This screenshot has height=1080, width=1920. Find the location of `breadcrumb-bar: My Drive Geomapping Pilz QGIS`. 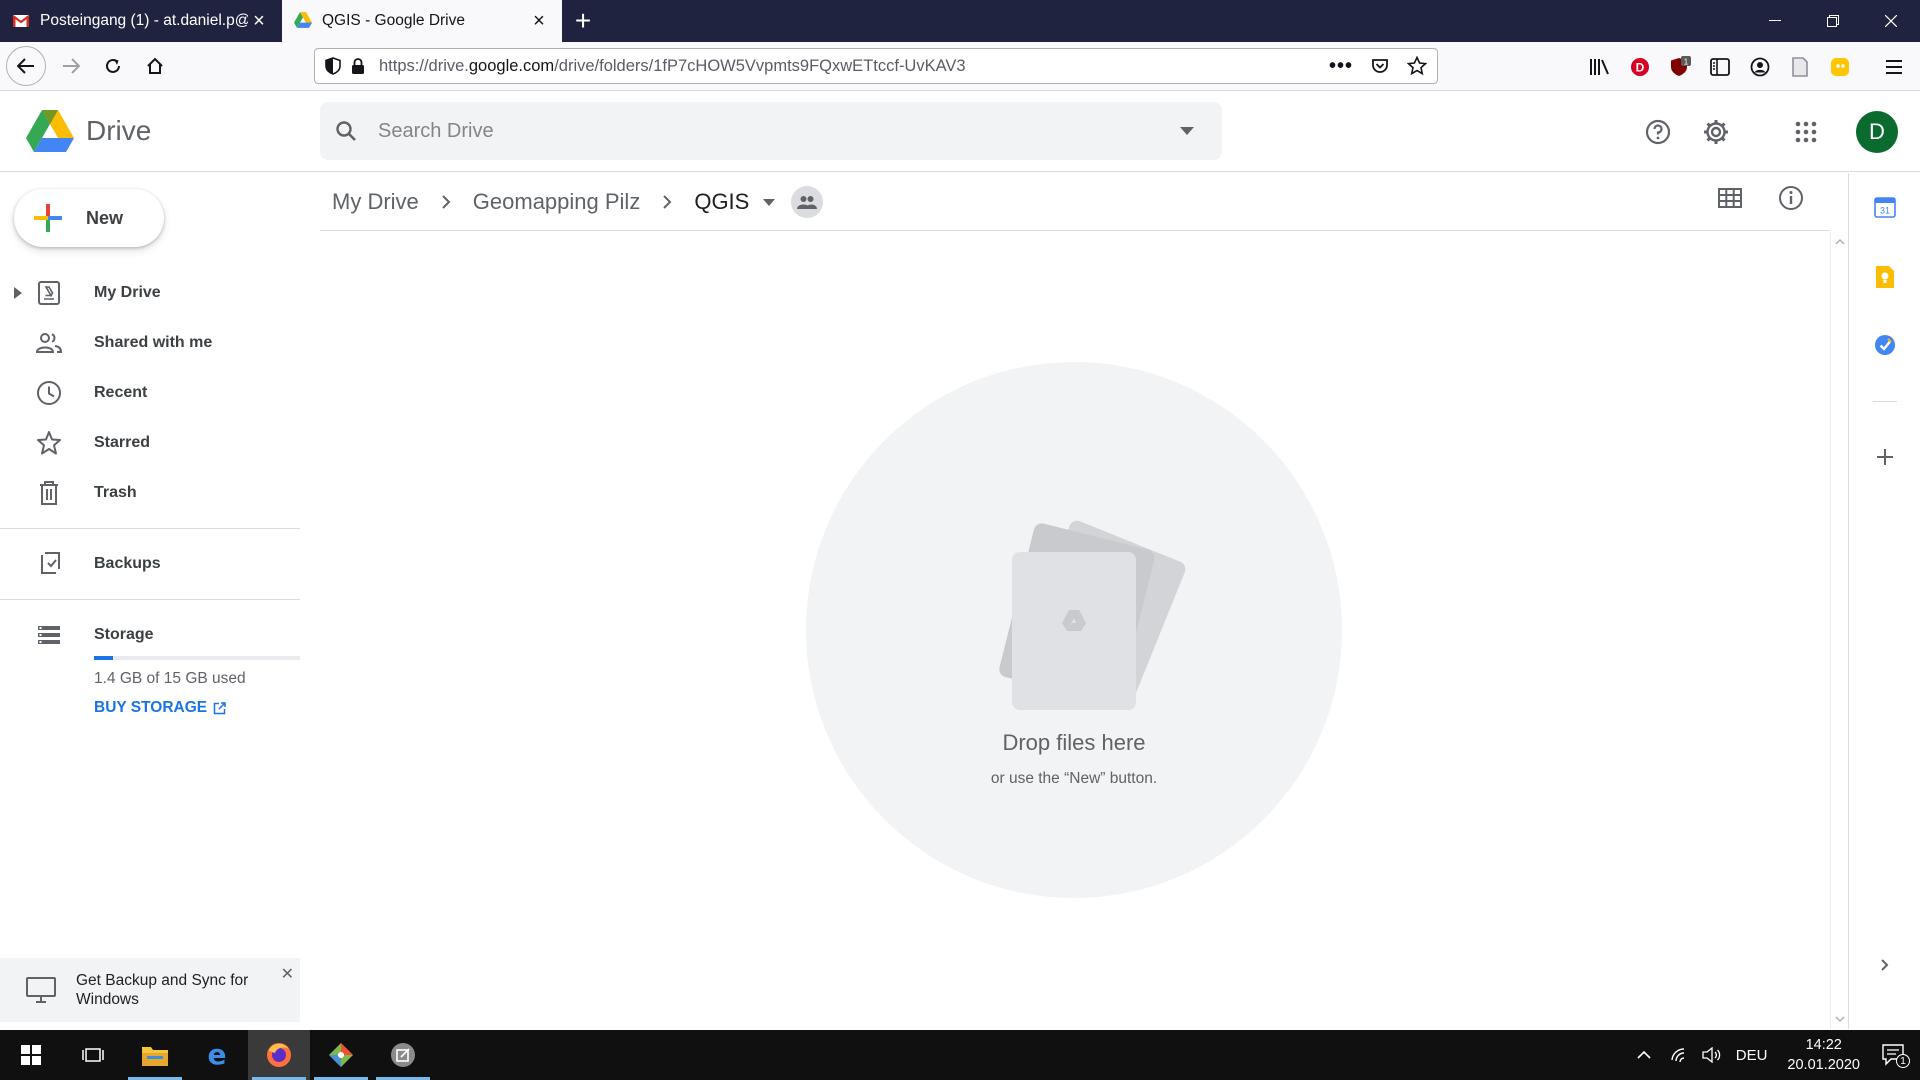

breadcrumb-bar: My Drive Geomapping Pilz QGIS is located at coordinates (1075, 202).